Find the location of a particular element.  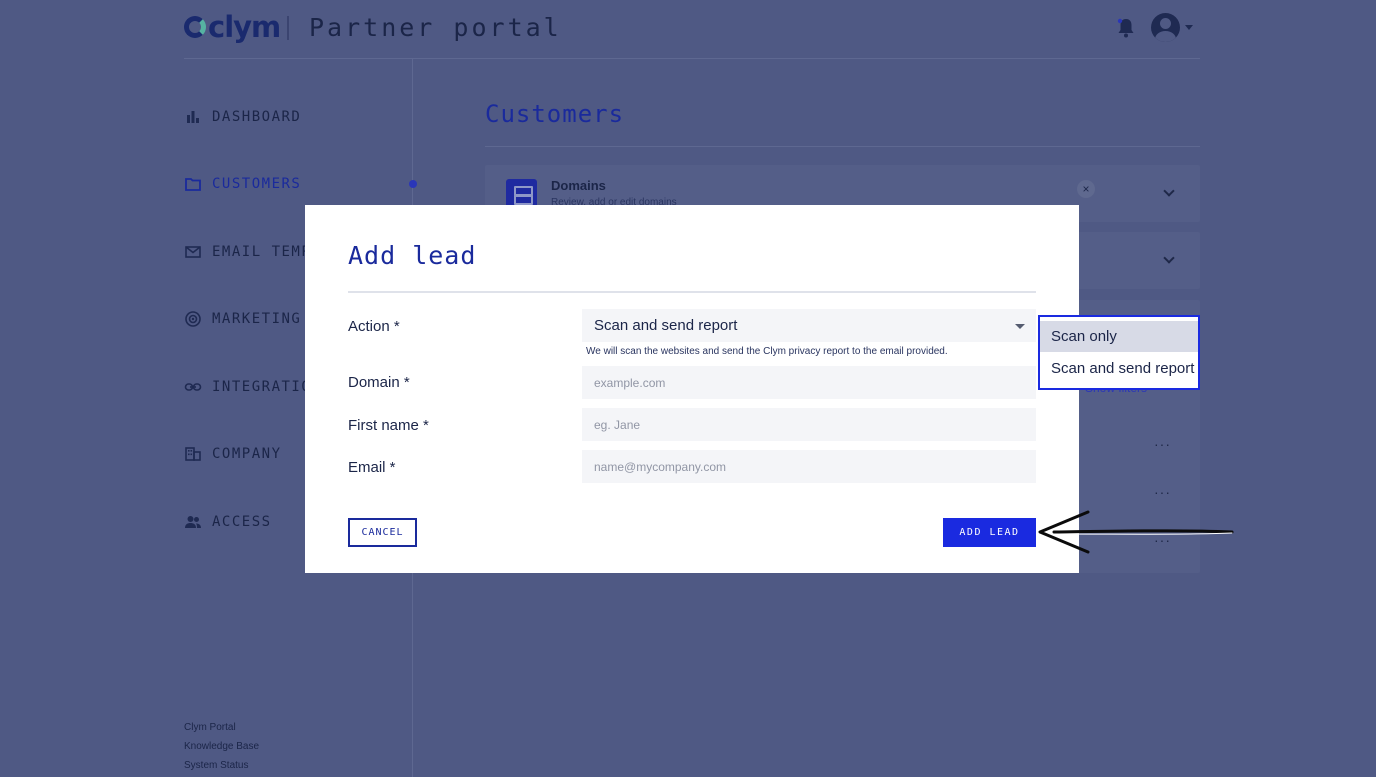

first-name-field-box is located at coordinates (809, 424).